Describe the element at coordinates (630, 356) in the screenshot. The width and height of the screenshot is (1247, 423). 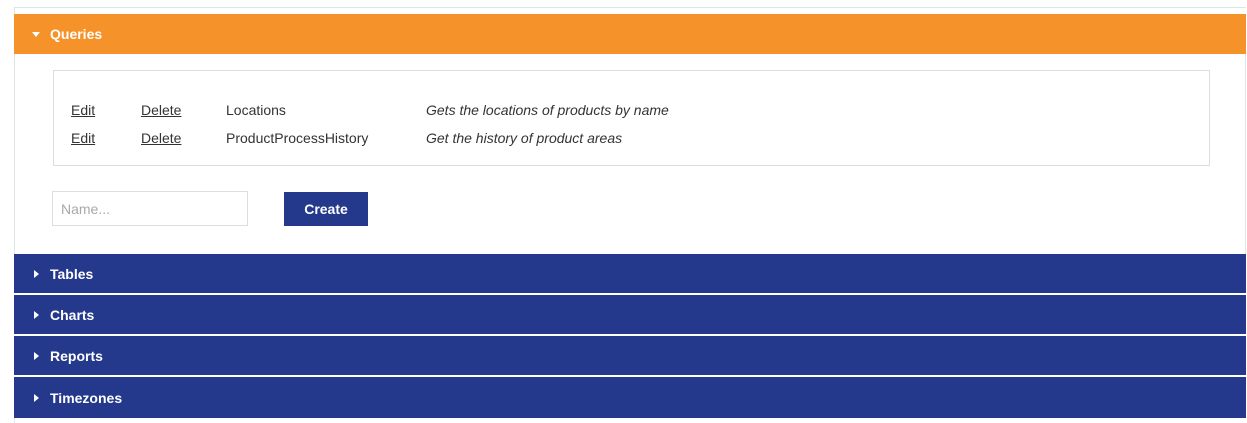
I see `panel-header-reports: Reports` at that location.